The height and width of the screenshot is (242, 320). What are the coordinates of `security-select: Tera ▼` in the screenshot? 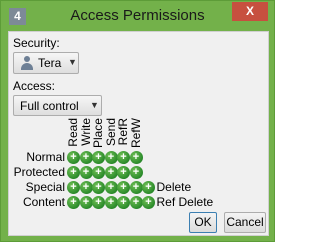 It's located at (46, 63).